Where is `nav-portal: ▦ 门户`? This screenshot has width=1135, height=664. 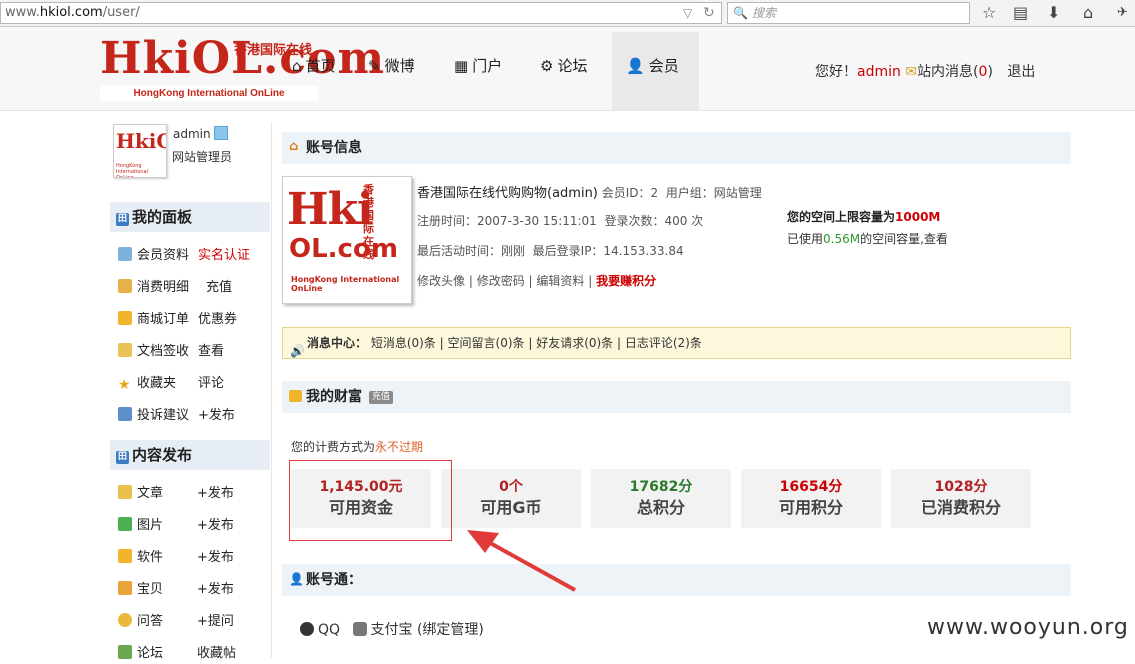
nav-portal: ▦ 门户 is located at coordinates (478, 71).